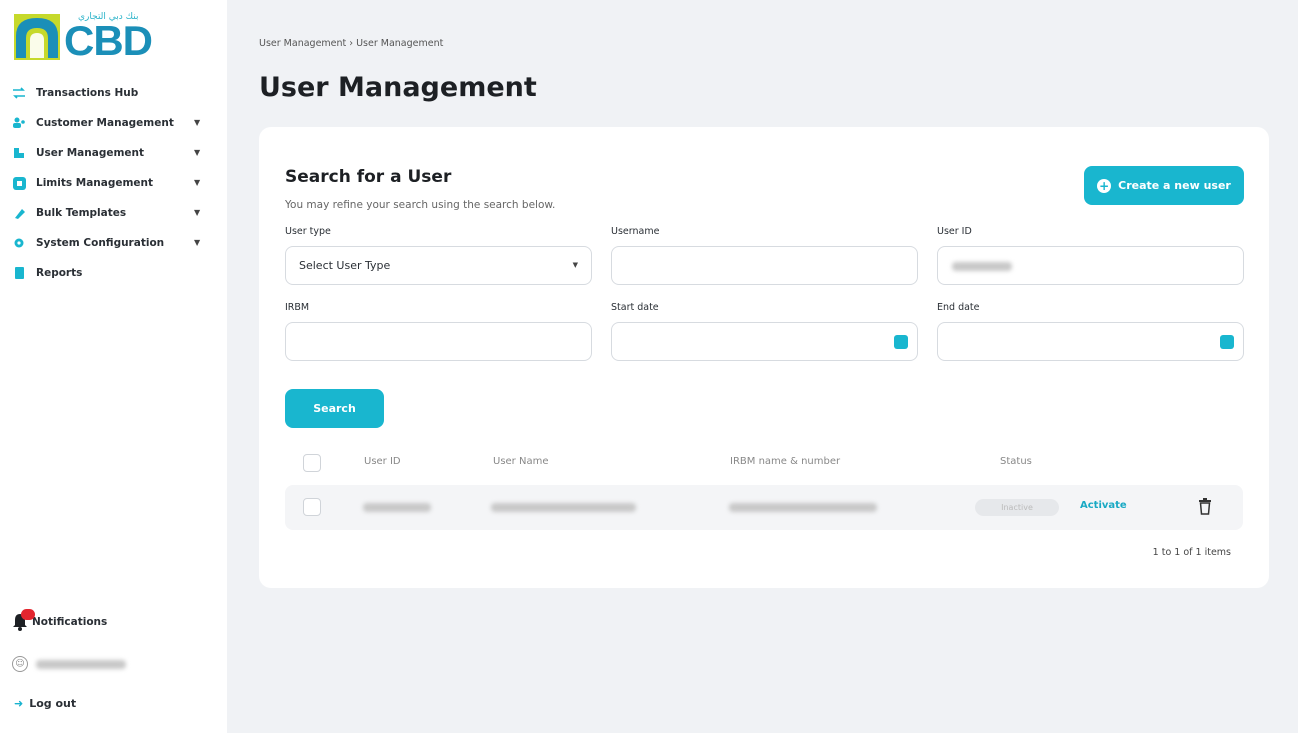 This screenshot has width=1298, height=733. Describe the element at coordinates (1017, 507) in the screenshot. I see `status-badge: Inactive` at that location.